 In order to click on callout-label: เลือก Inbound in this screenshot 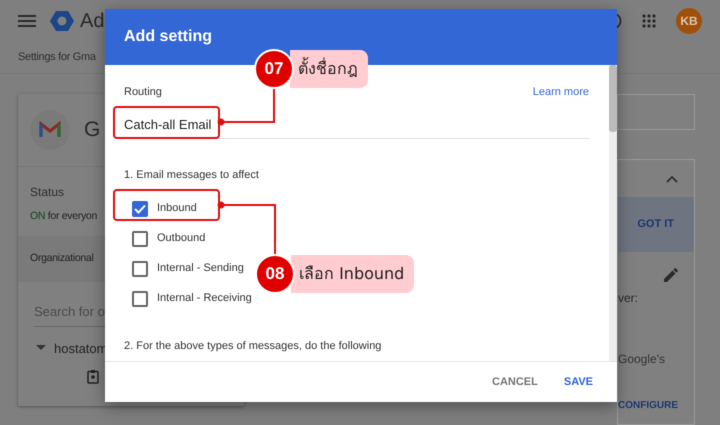, I will do `click(352, 274)`.